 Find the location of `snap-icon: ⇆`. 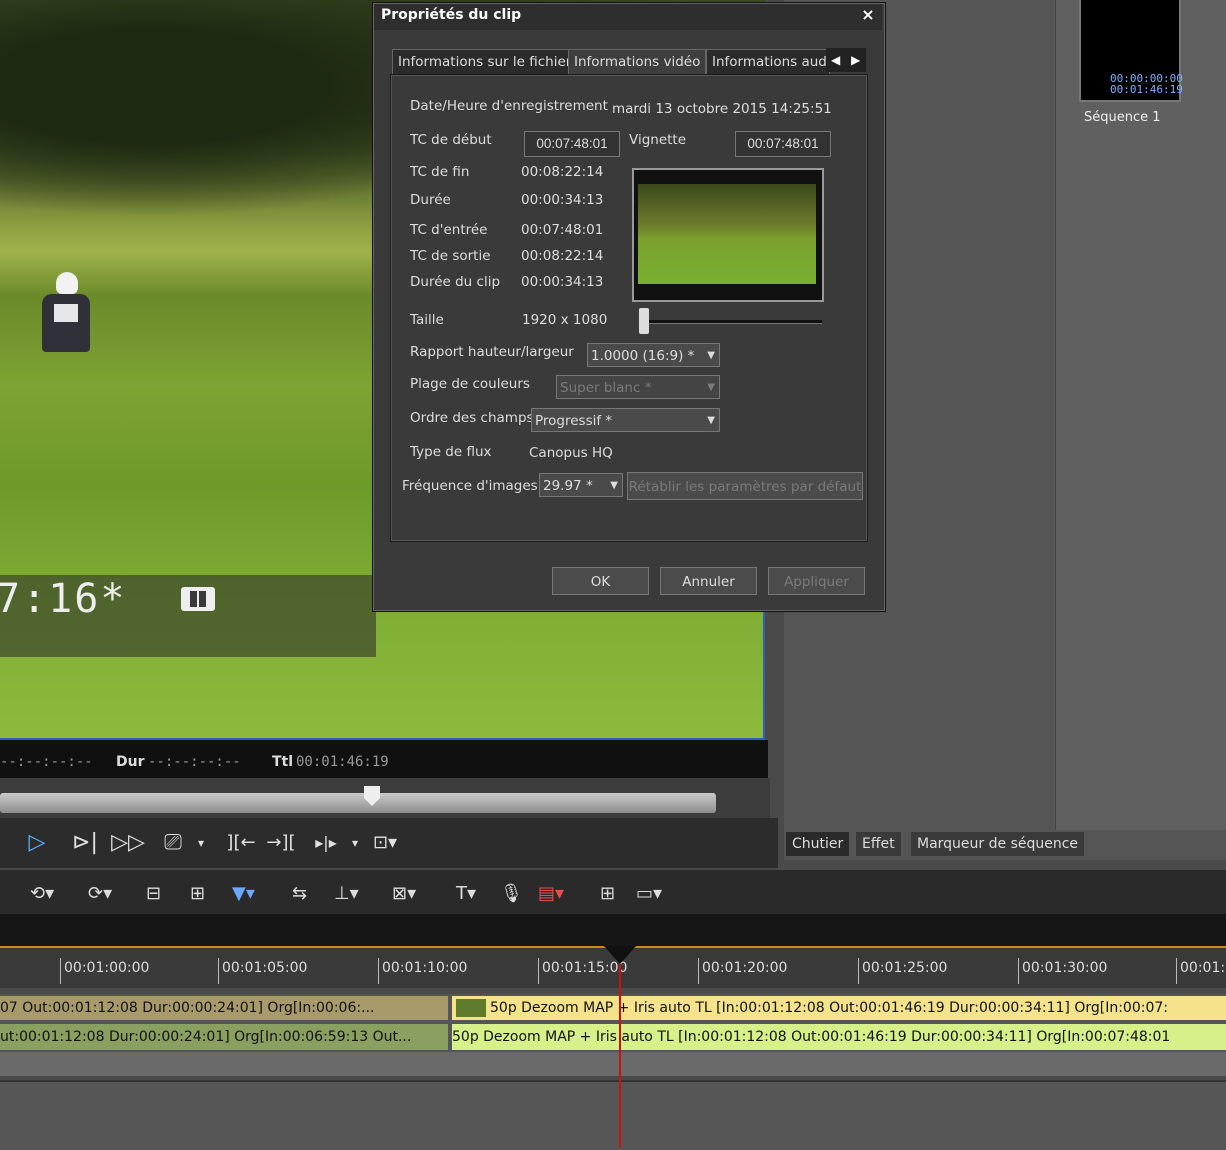

snap-icon: ⇆ is located at coordinates (299, 894).